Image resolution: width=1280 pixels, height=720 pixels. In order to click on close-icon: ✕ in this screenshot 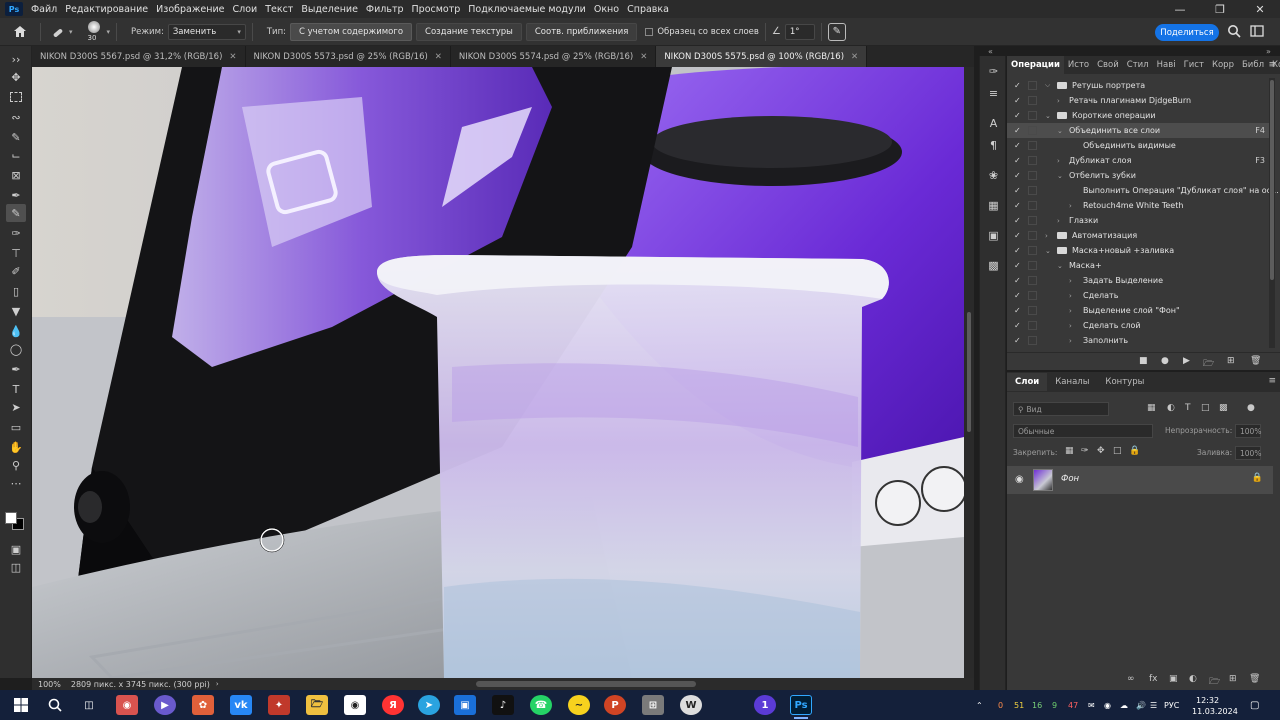, I will do `click(1260, 9)`.